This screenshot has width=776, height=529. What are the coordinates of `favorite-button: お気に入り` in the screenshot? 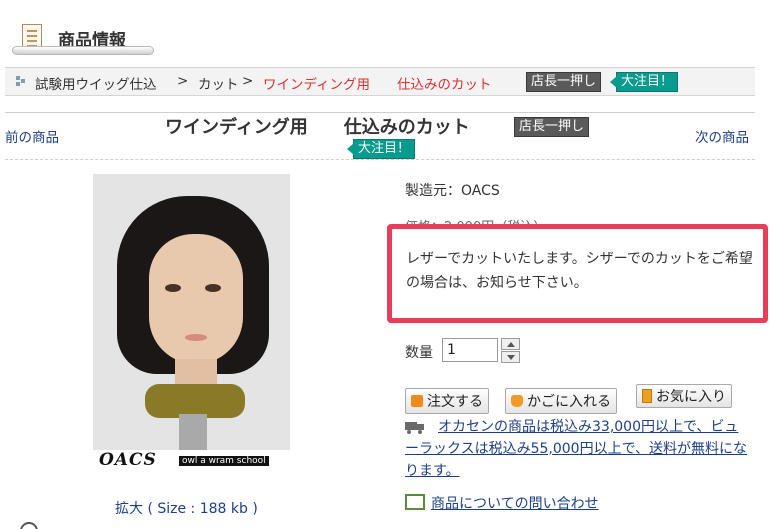 It's located at (684, 396).